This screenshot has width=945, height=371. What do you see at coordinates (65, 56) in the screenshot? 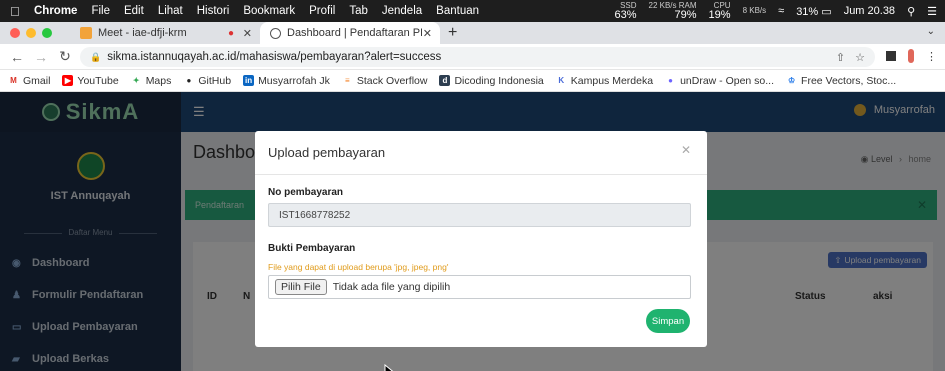
I see `reload-button: ↻` at bounding box center [65, 56].